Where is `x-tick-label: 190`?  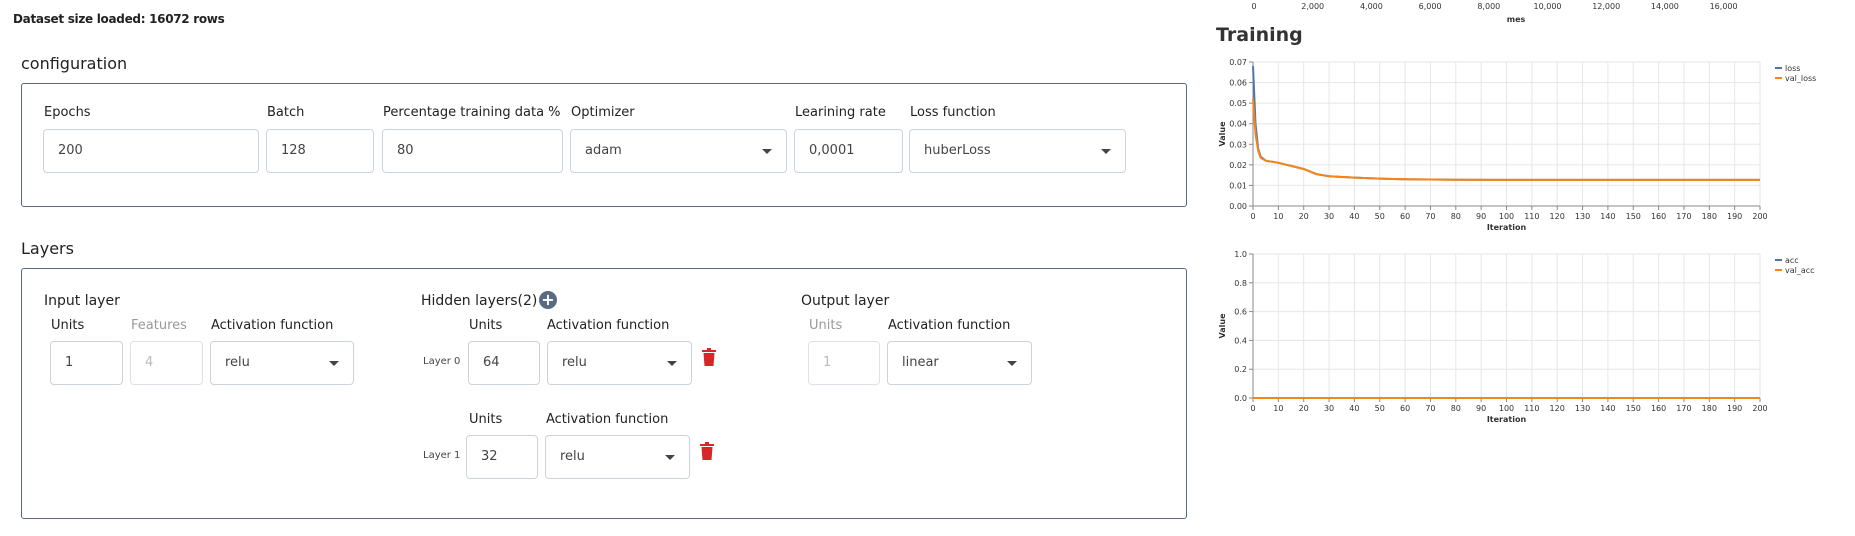 x-tick-label: 190 is located at coordinates (1734, 408).